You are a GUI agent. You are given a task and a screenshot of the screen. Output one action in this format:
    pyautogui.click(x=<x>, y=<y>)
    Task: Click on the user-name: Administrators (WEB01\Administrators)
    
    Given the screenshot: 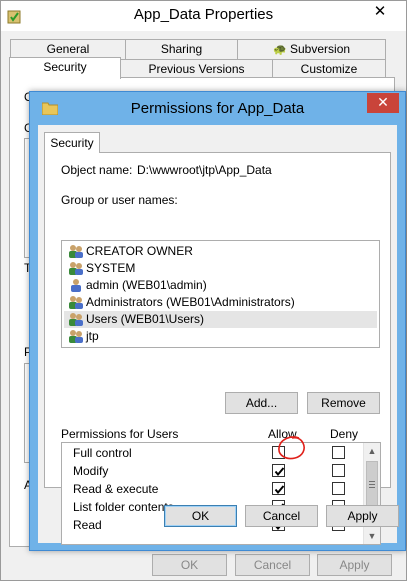 What is the action you would take?
    pyautogui.click(x=190, y=302)
    